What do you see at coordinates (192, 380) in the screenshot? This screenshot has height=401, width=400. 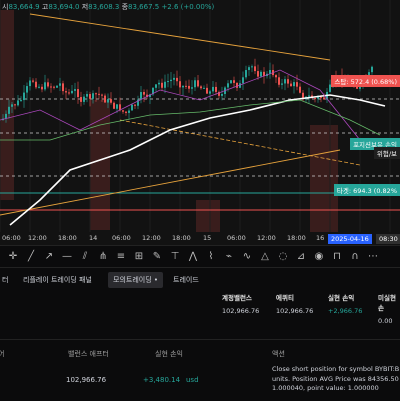 I see `row-realized-unit: usd` at bounding box center [192, 380].